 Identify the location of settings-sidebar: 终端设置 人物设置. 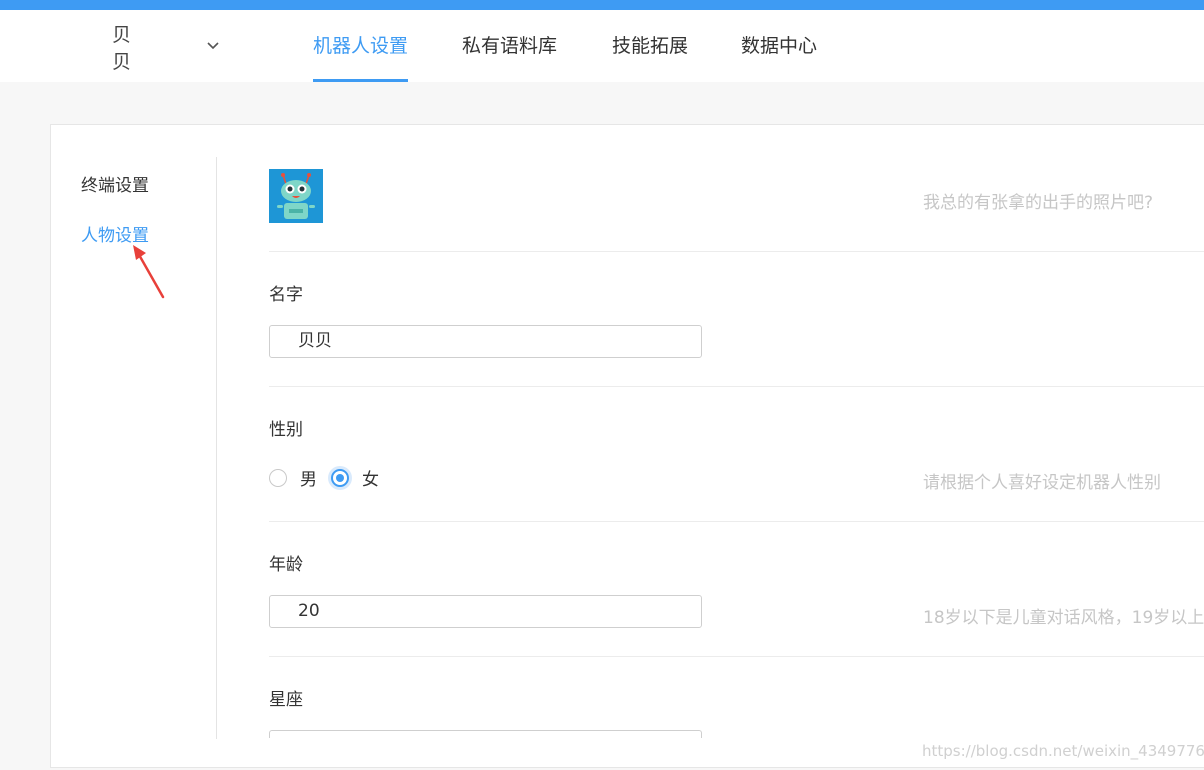
(133, 446).